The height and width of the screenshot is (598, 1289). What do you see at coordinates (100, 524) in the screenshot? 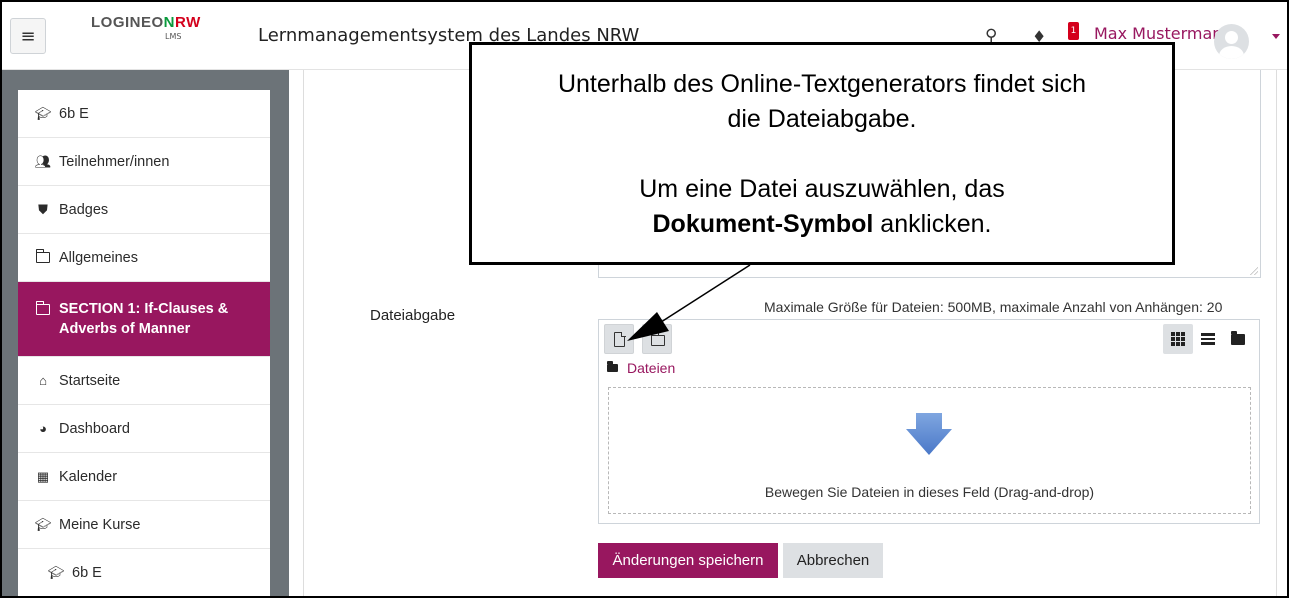
I see `sidebar-item-label: Meine Kurse` at bounding box center [100, 524].